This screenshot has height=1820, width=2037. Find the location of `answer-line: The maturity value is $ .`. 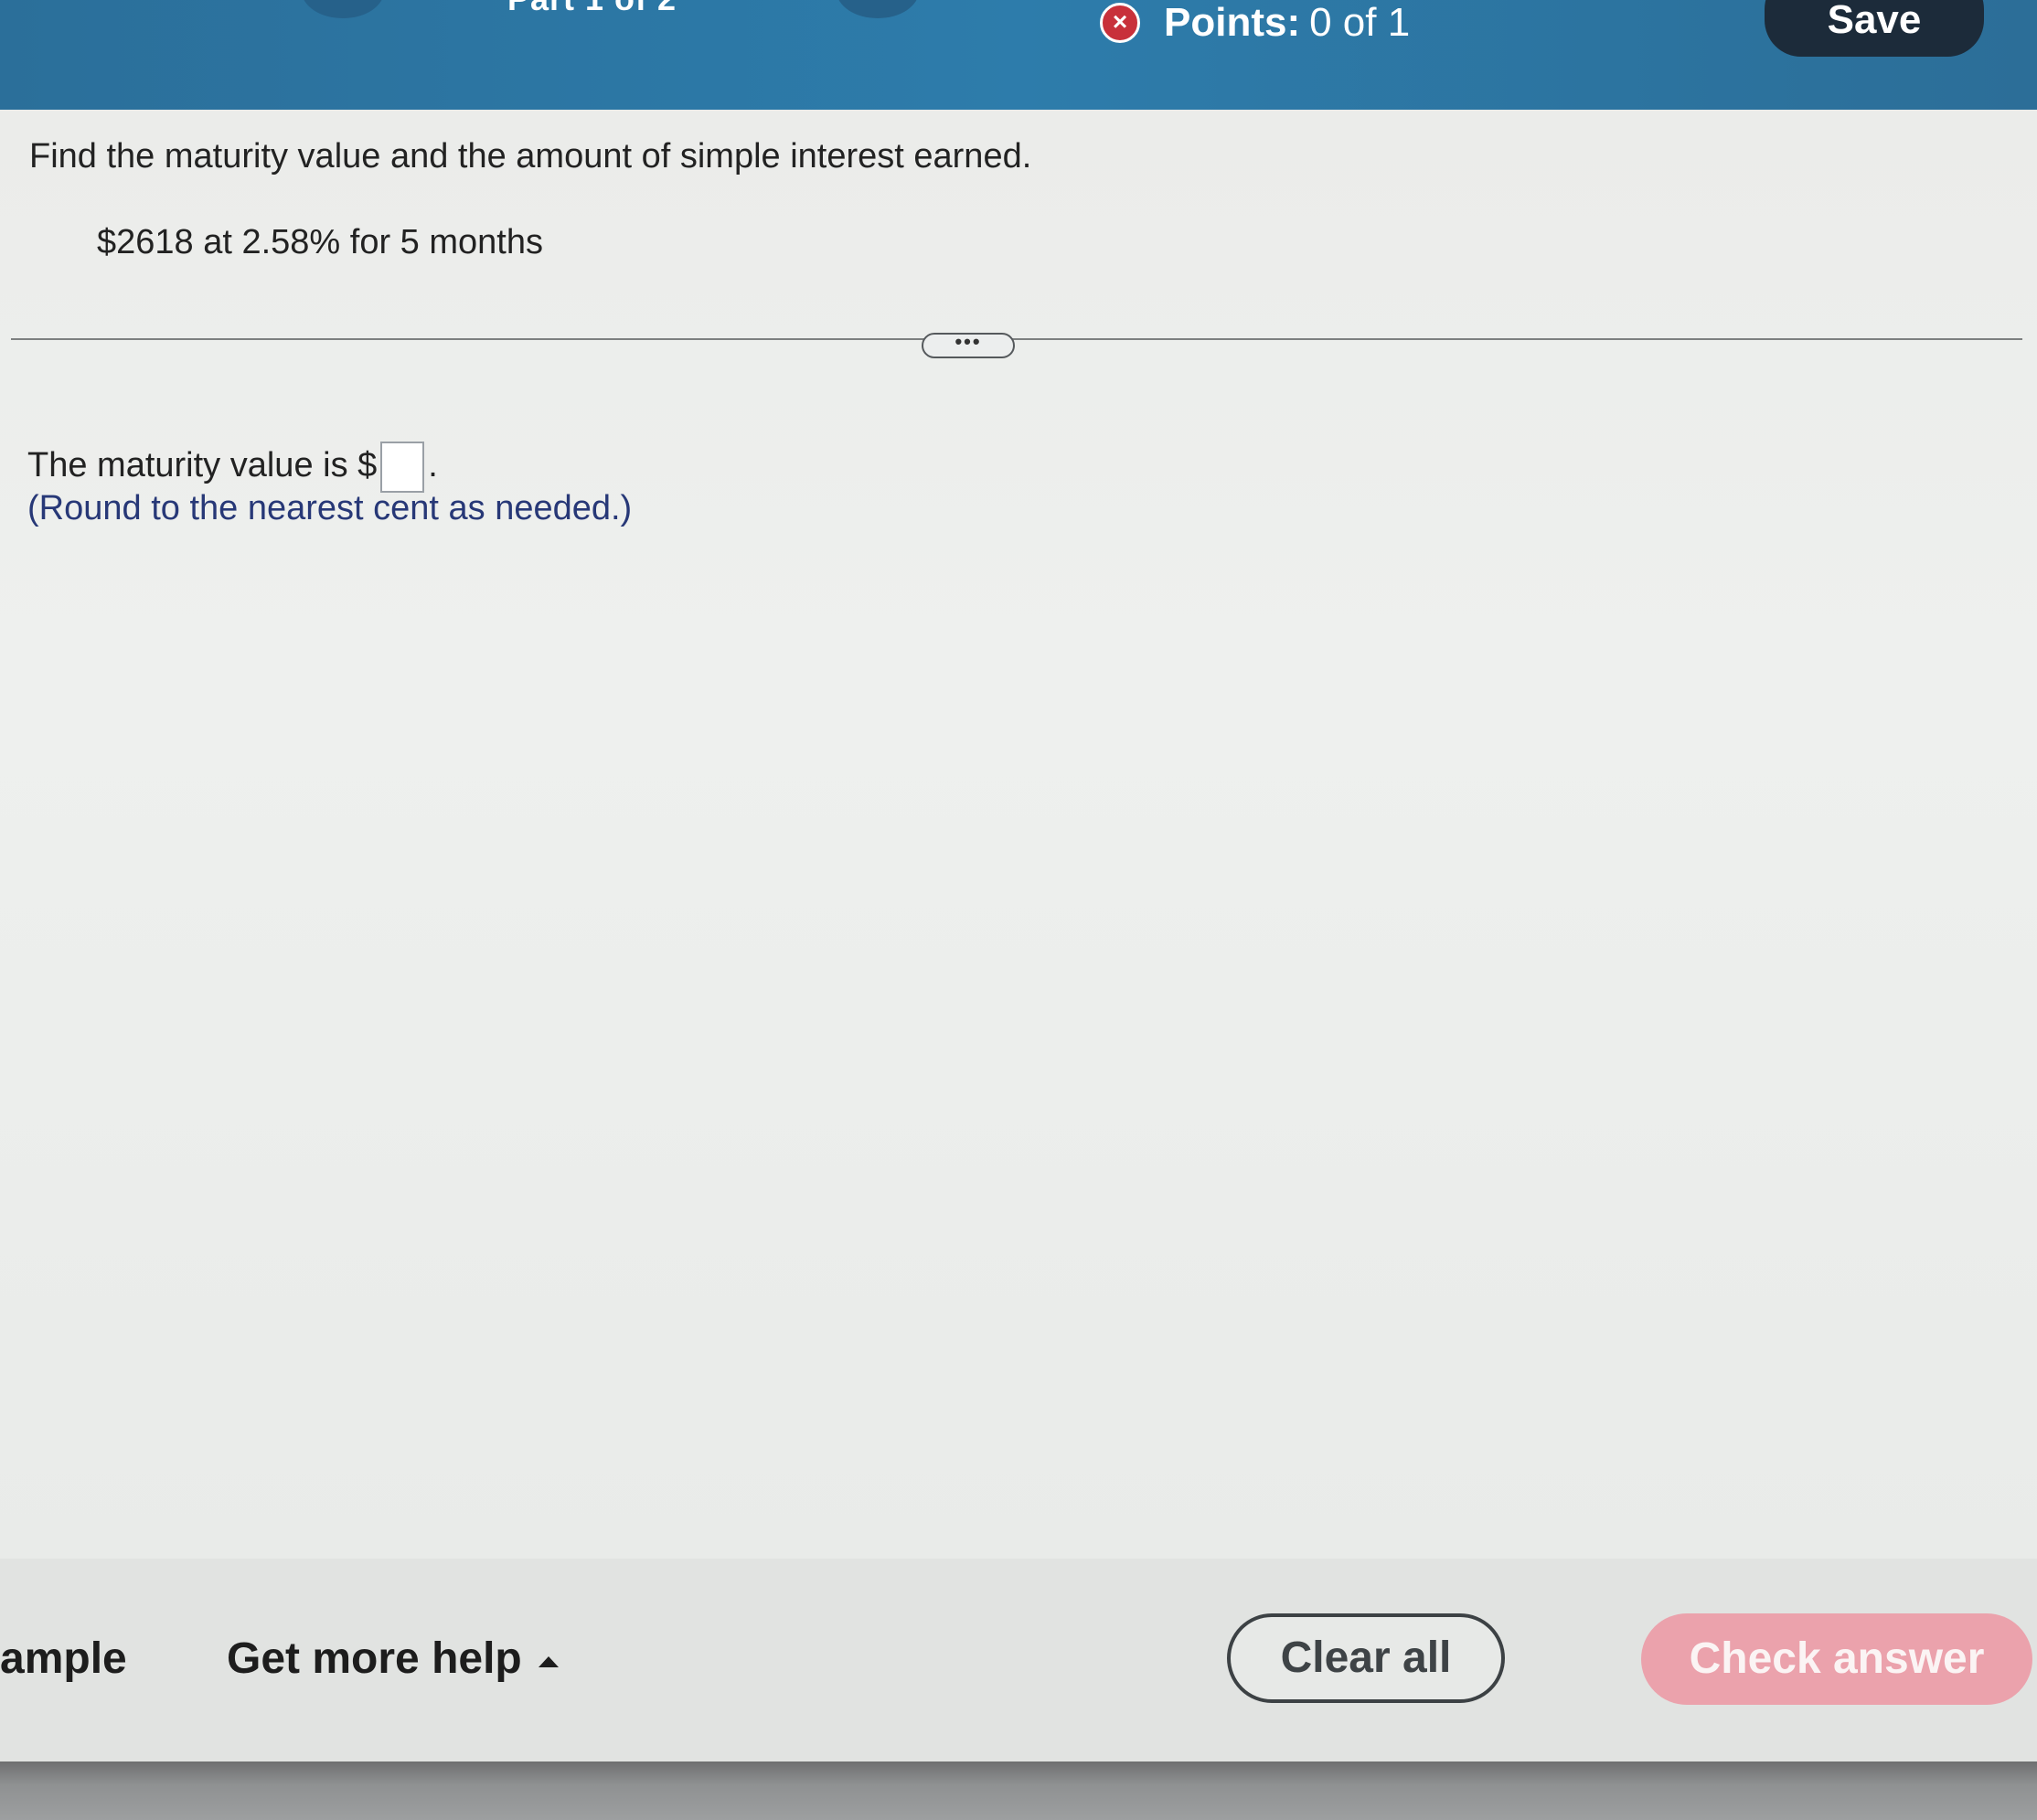

answer-line: The maturity value is $ . is located at coordinates (233, 464).